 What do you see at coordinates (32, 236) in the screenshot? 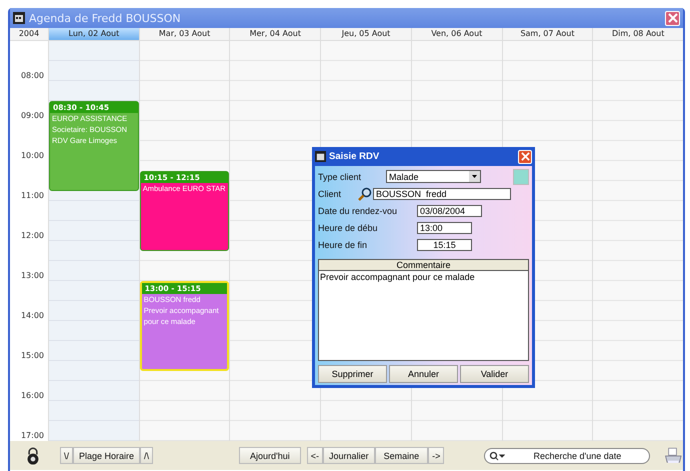
I see `hour-label: 12:00` at bounding box center [32, 236].